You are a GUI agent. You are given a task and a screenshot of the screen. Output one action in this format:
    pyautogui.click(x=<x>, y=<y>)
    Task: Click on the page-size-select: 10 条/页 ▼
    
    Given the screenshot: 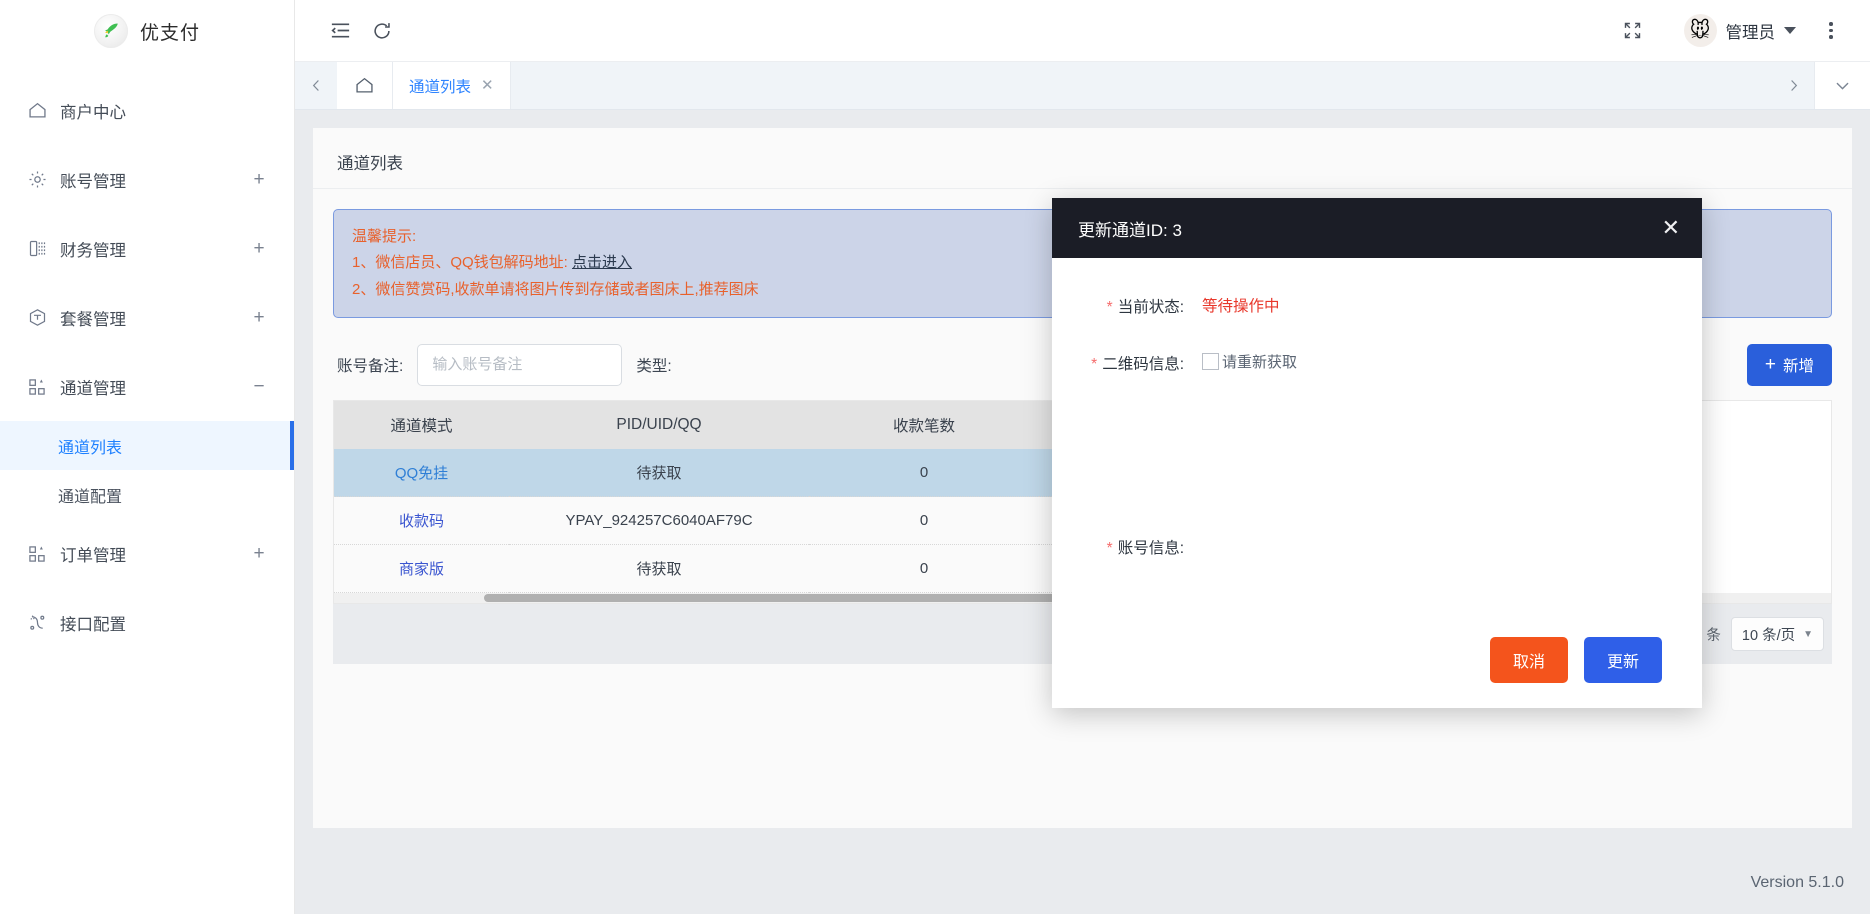 What is the action you would take?
    pyautogui.click(x=1777, y=634)
    